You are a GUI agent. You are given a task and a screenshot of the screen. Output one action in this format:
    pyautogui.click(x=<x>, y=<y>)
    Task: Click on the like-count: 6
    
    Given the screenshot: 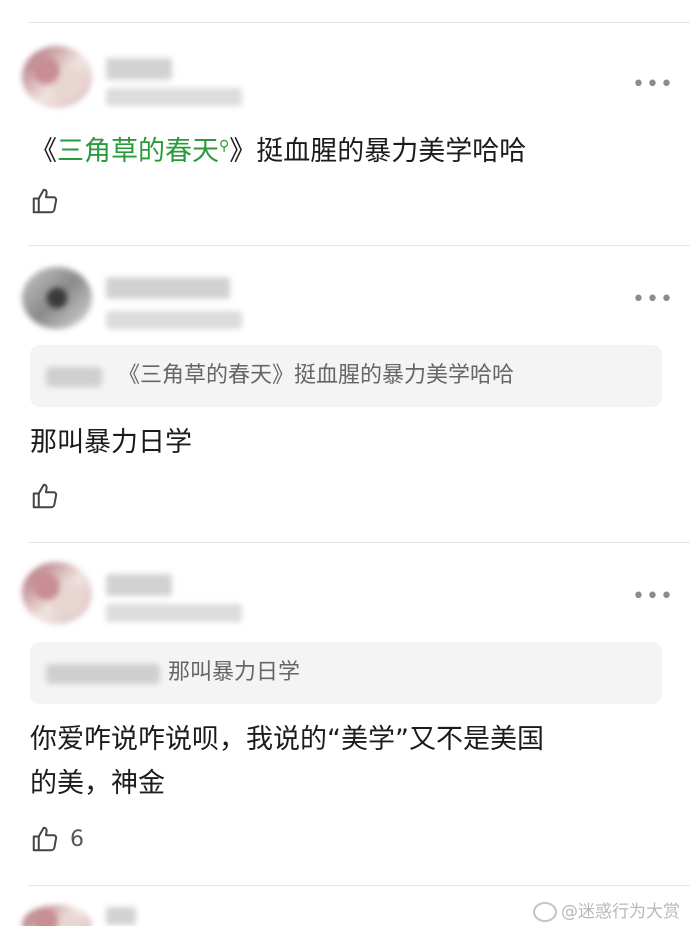 What is the action you would take?
    pyautogui.click(x=77, y=839)
    